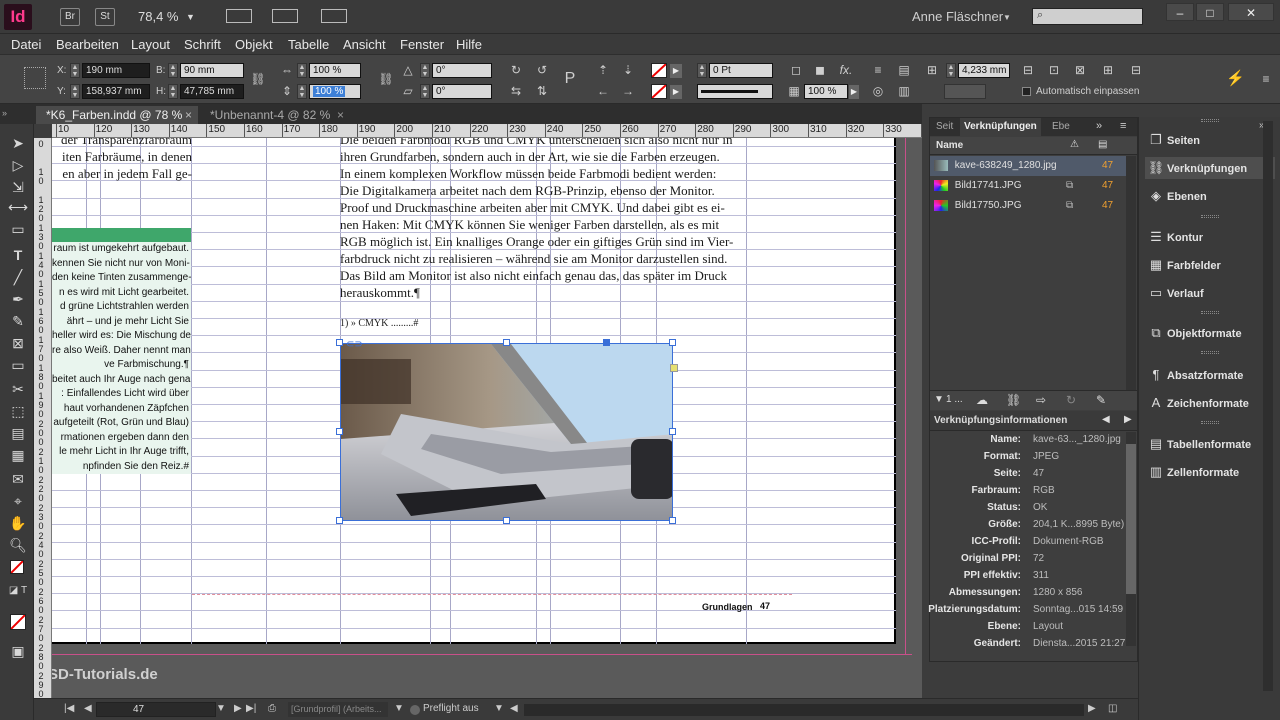 The height and width of the screenshot is (720, 1280). I want to click on zoom-dropdown-icon: ▼, so click(190, 17).